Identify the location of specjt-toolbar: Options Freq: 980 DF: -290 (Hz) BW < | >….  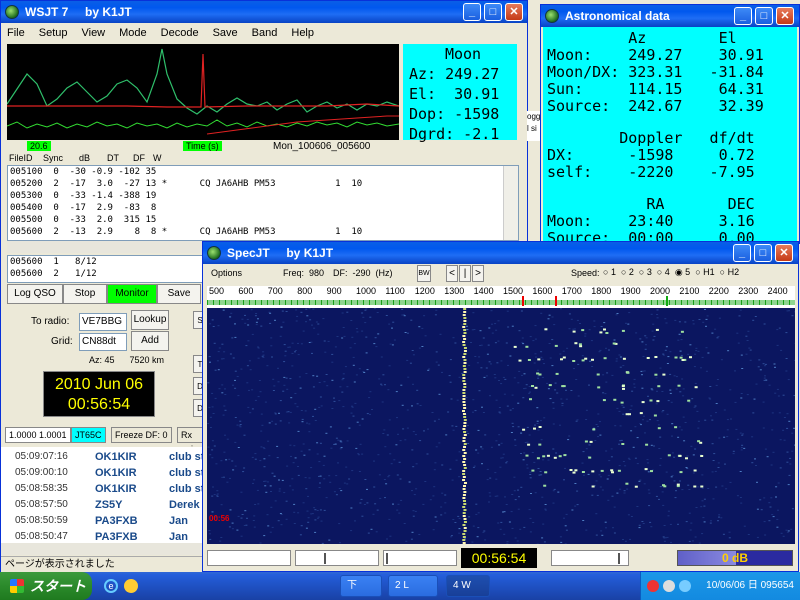
(500, 274).